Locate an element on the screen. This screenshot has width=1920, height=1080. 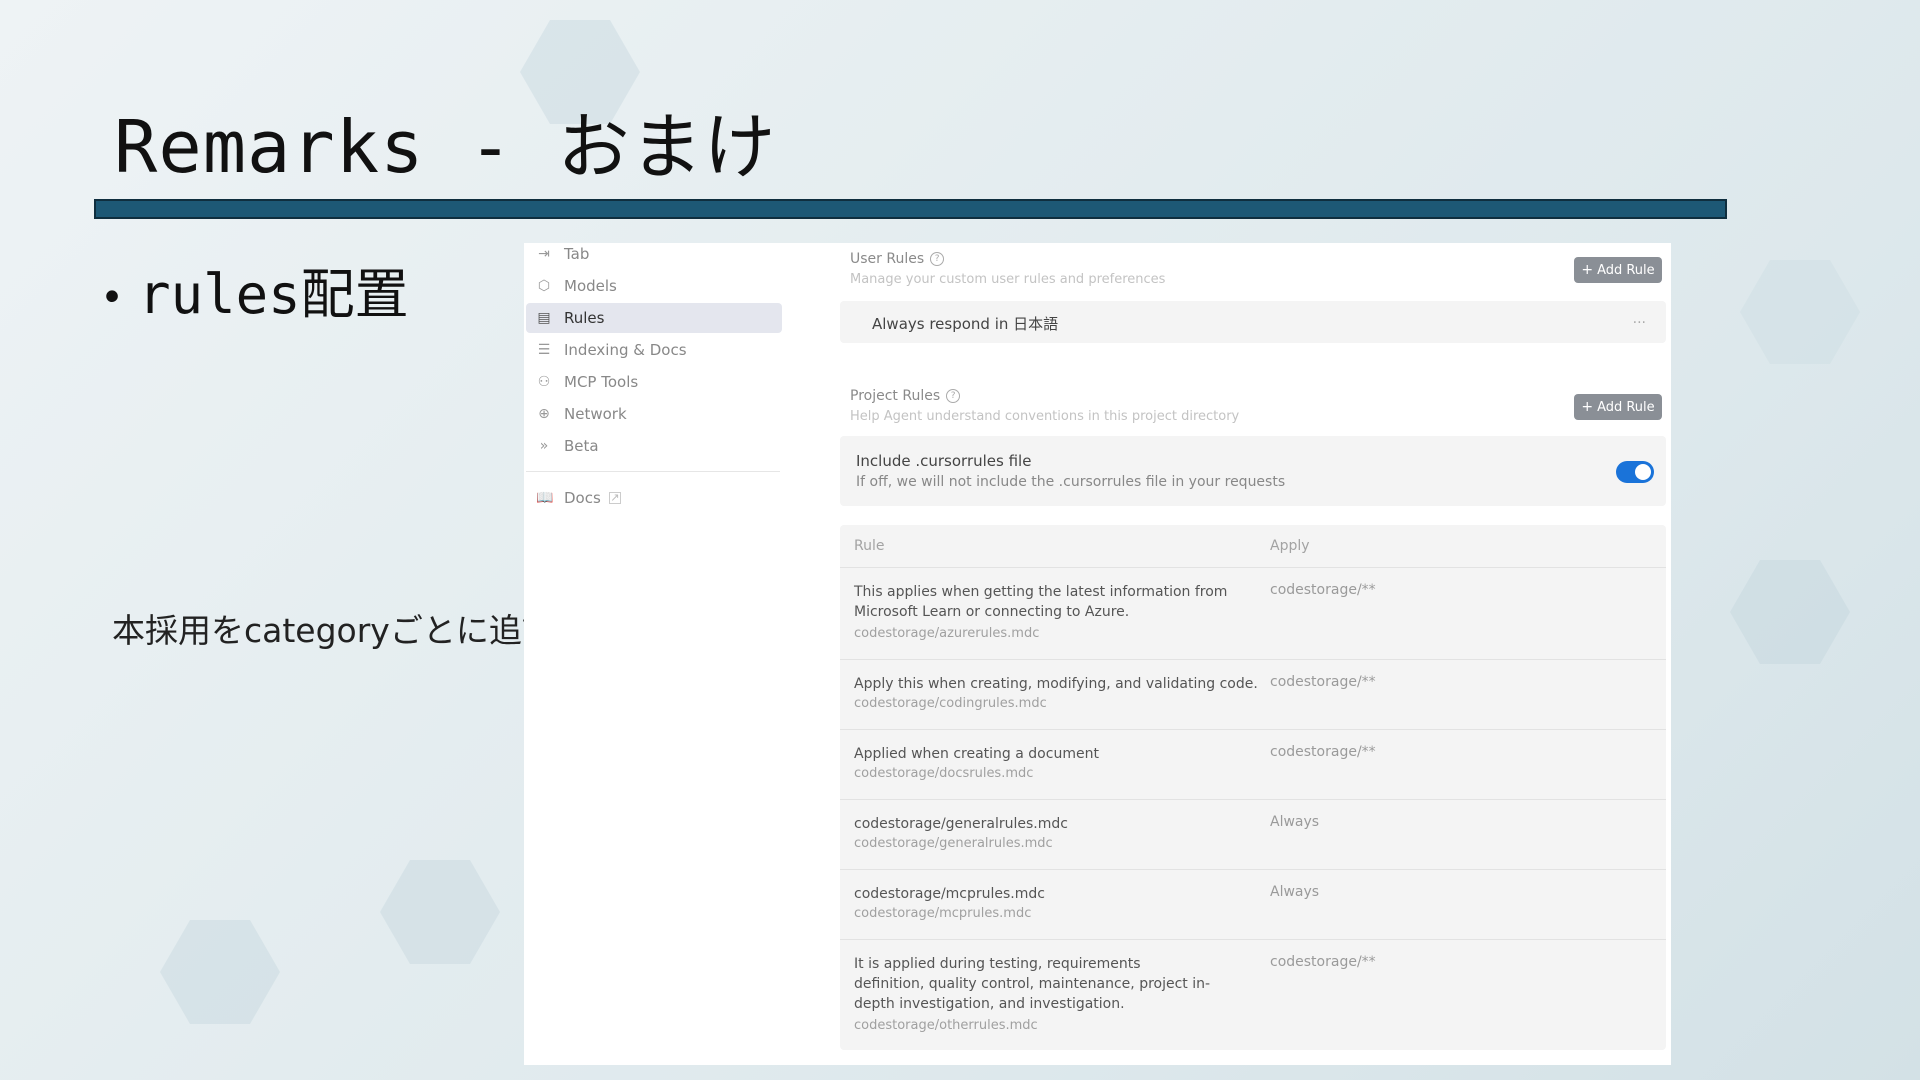
user-rule-text: Always respond in 日本語 is located at coordinates (965, 324).